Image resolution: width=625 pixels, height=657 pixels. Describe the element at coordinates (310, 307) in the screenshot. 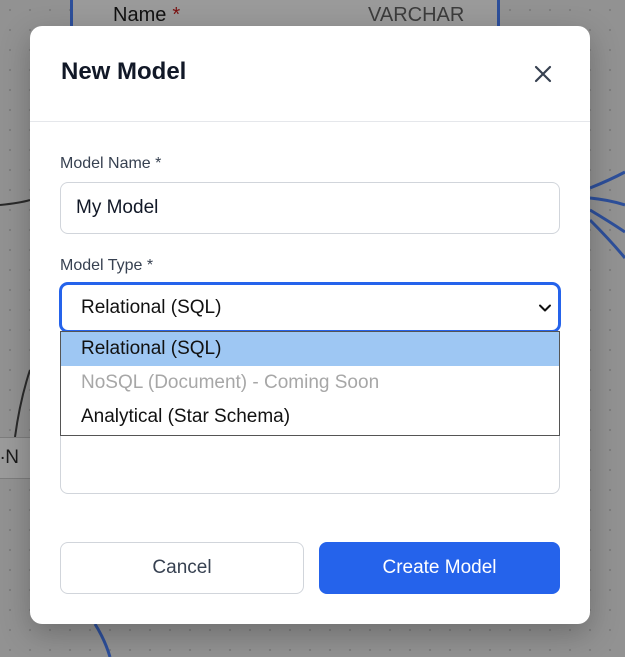

I see `model-type-select: Relational (SQL)` at that location.